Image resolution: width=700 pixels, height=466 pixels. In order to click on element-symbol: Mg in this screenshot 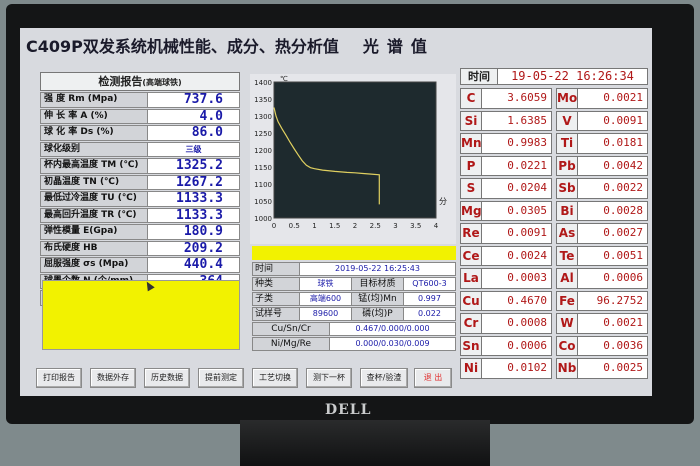, I will do `click(471, 210)`.